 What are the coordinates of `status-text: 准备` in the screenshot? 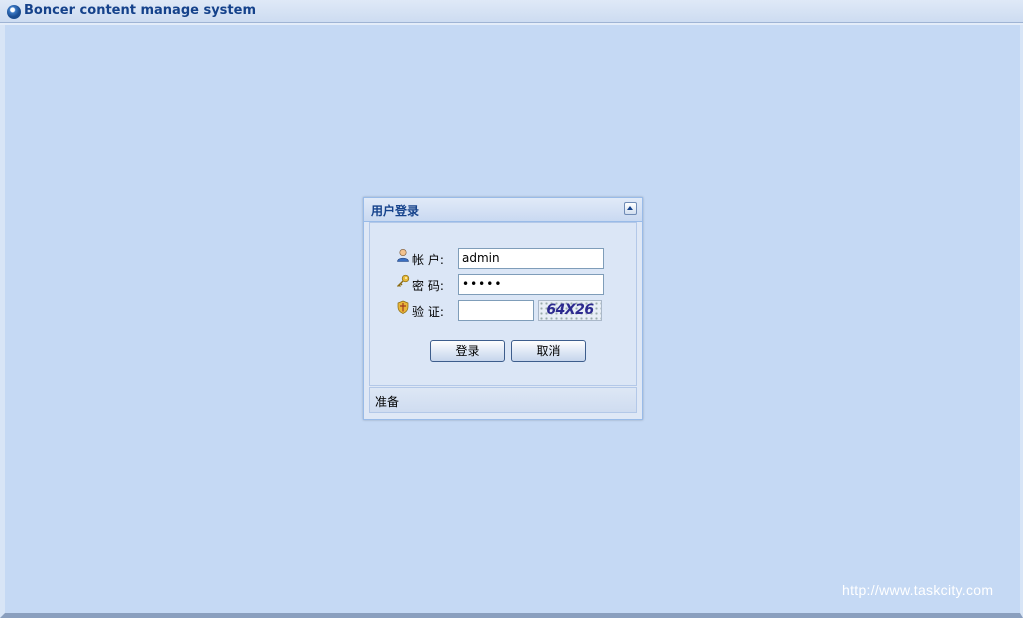 It's located at (387, 402).